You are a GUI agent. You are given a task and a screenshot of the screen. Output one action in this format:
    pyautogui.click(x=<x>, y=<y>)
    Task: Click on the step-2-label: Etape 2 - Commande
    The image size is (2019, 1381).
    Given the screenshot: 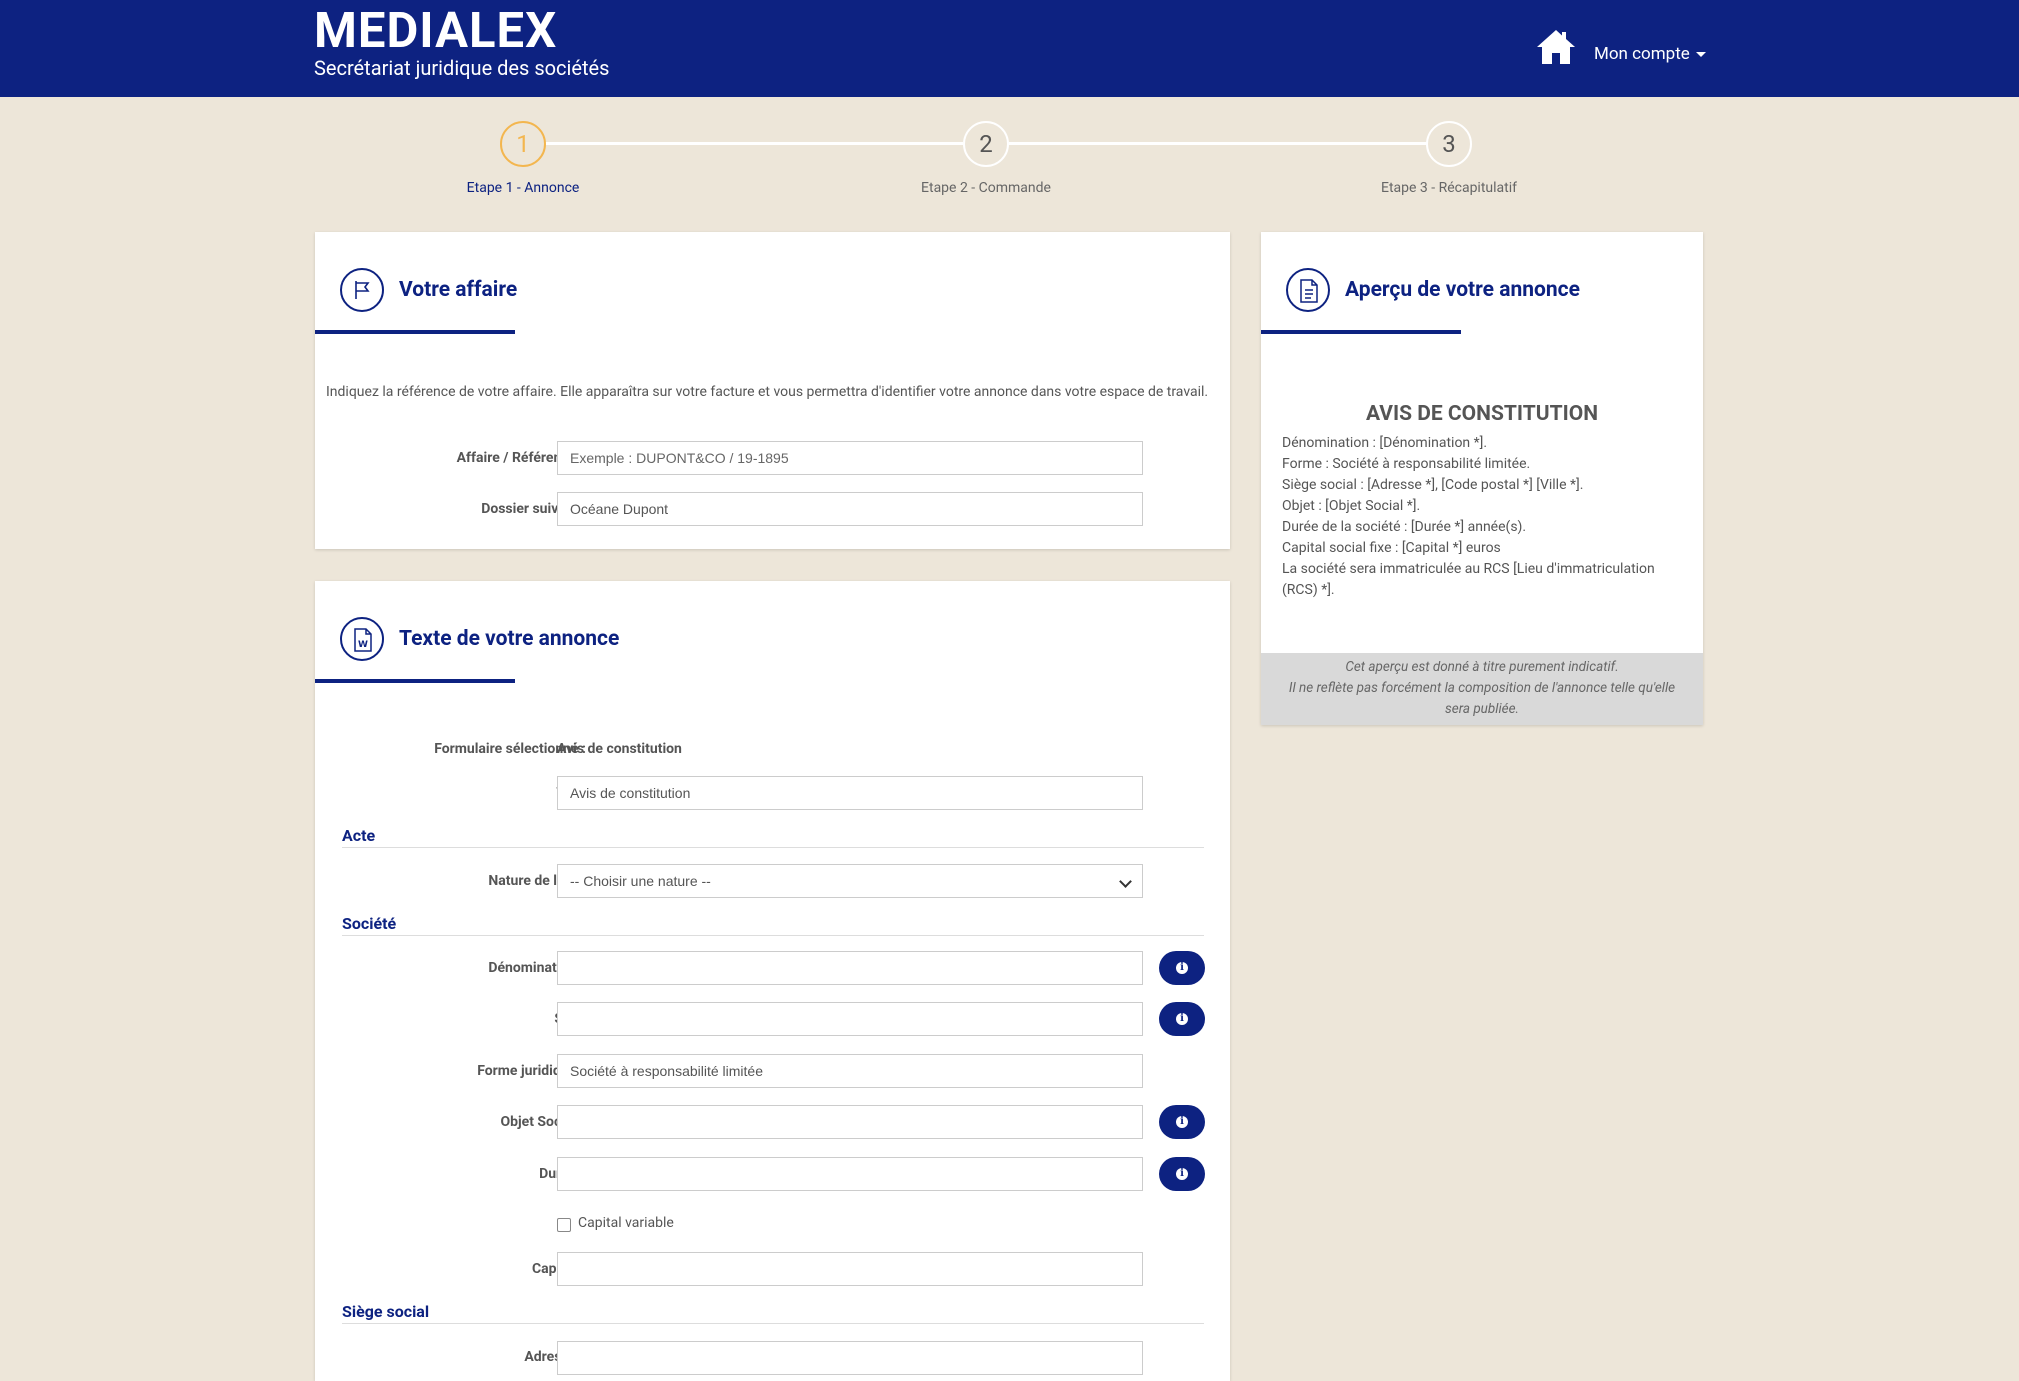 What is the action you would take?
    pyautogui.click(x=986, y=188)
    